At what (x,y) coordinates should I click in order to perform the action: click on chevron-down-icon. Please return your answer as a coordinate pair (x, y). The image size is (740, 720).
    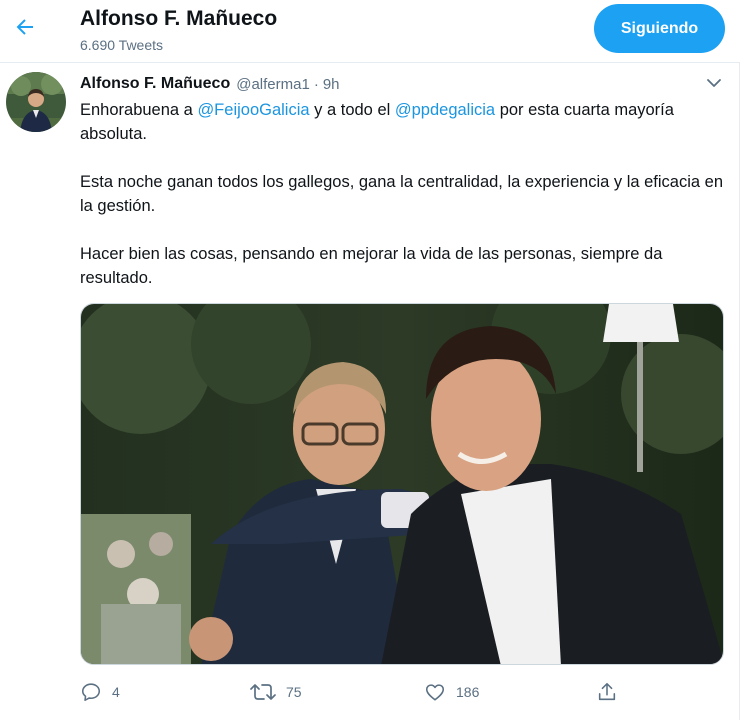
    Looking at the image, I should click on (714, 83).